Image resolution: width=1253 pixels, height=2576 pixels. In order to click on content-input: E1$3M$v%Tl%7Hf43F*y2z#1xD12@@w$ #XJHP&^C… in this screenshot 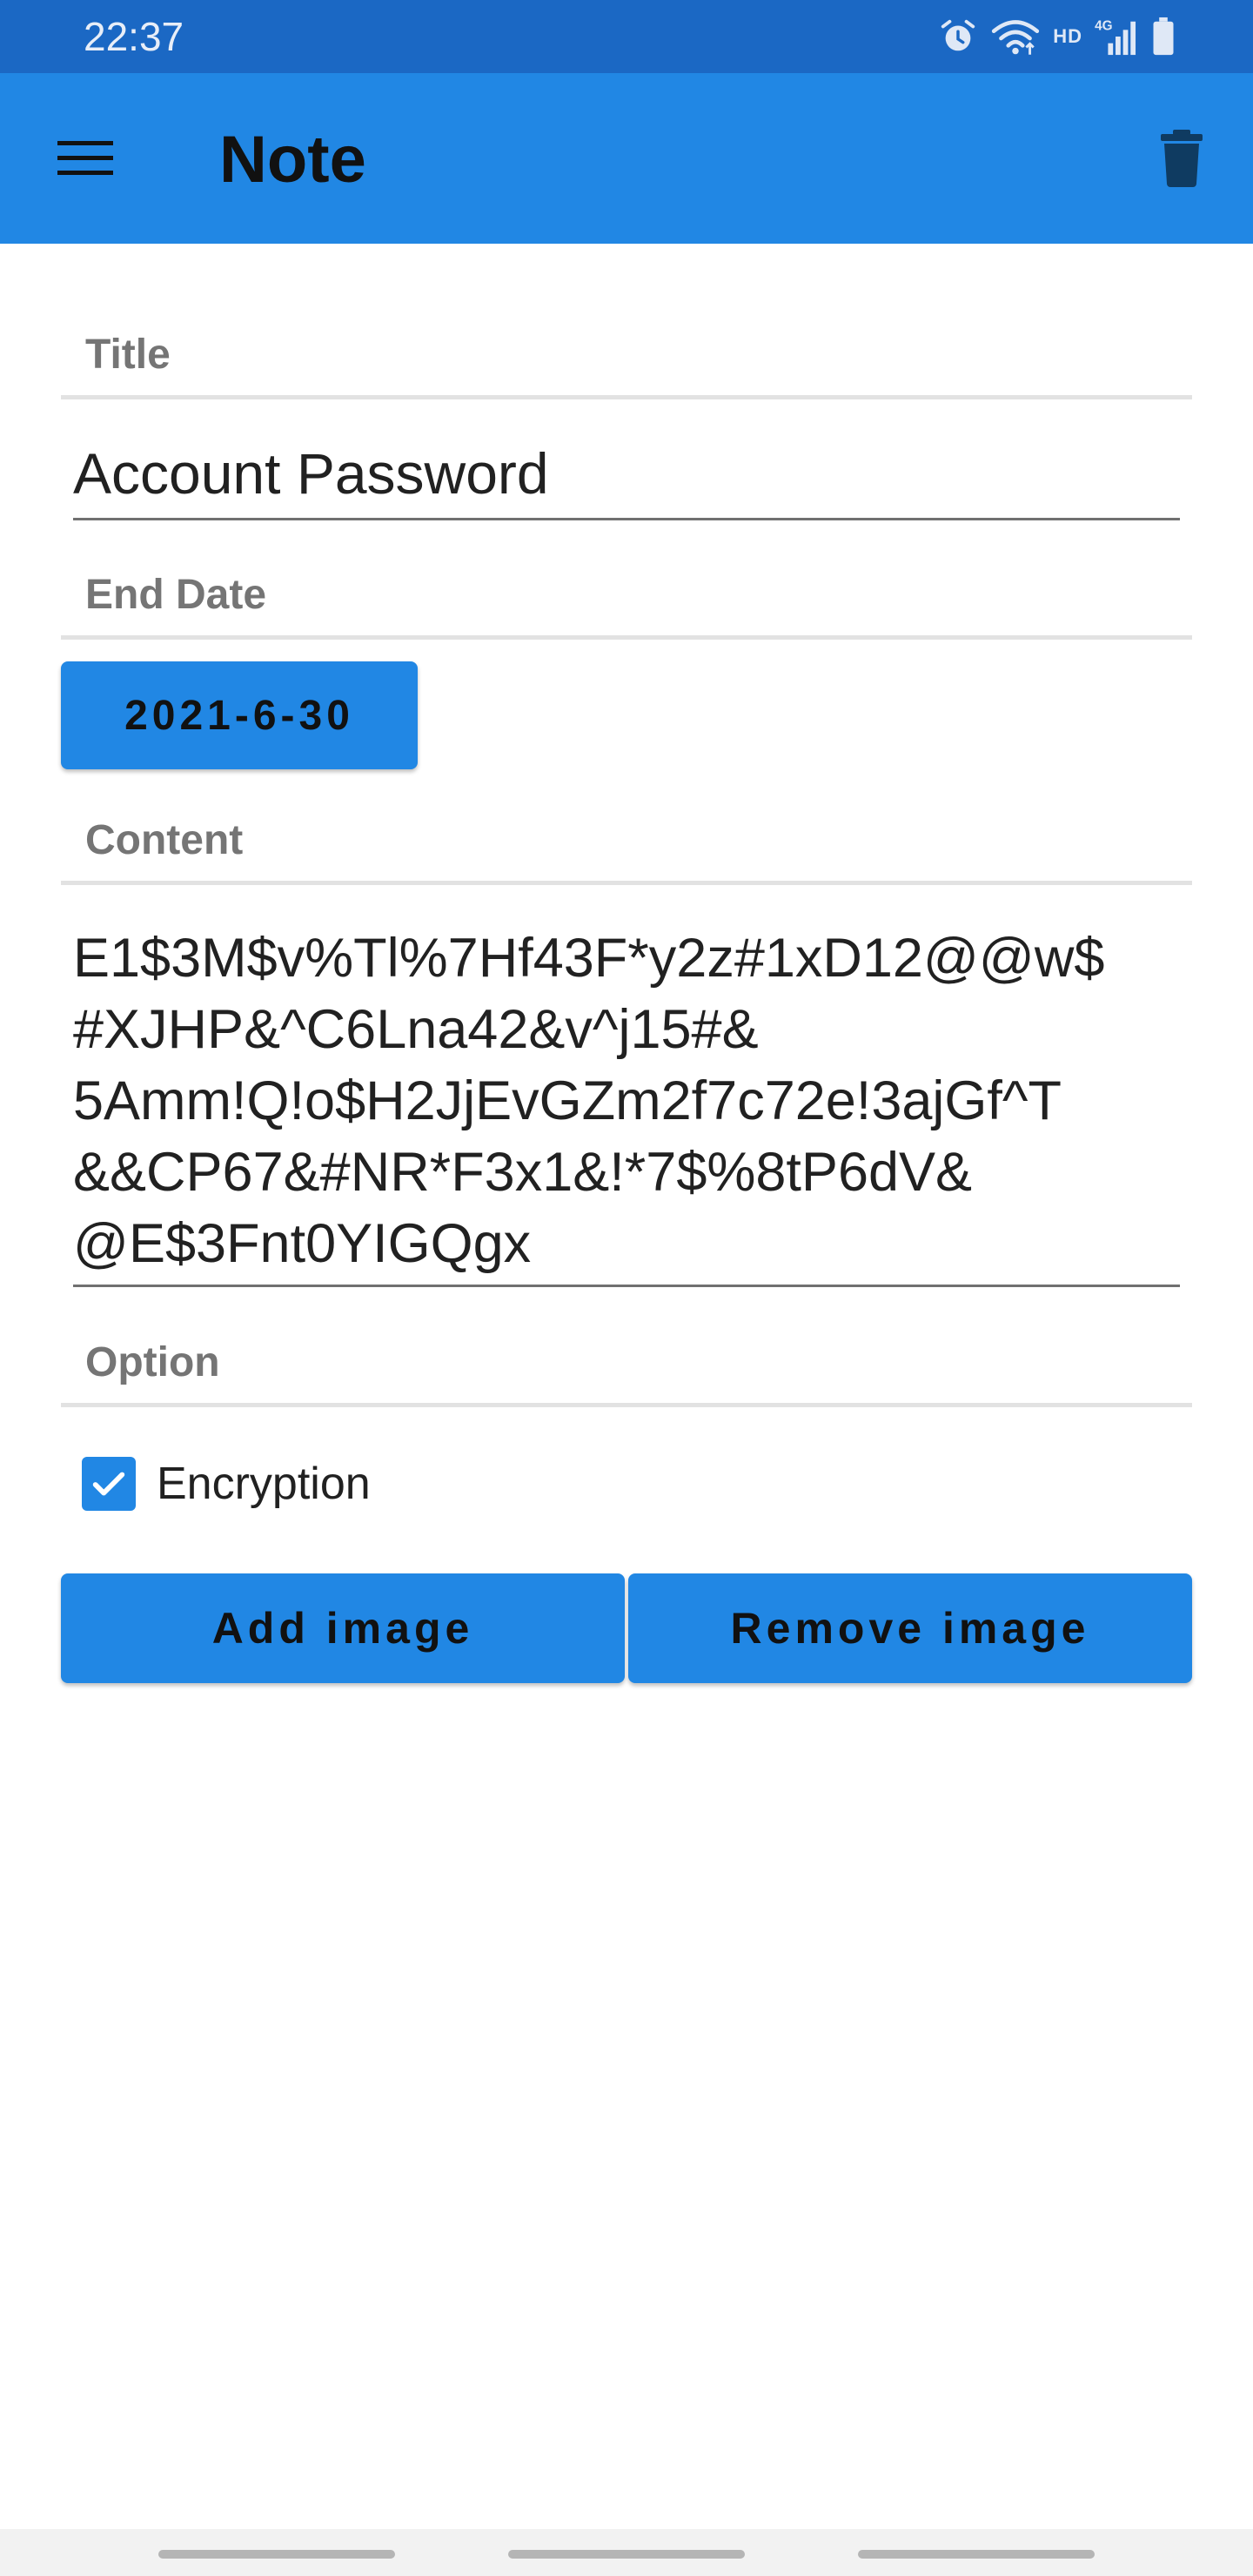, I will do `click(626, 1100)`.